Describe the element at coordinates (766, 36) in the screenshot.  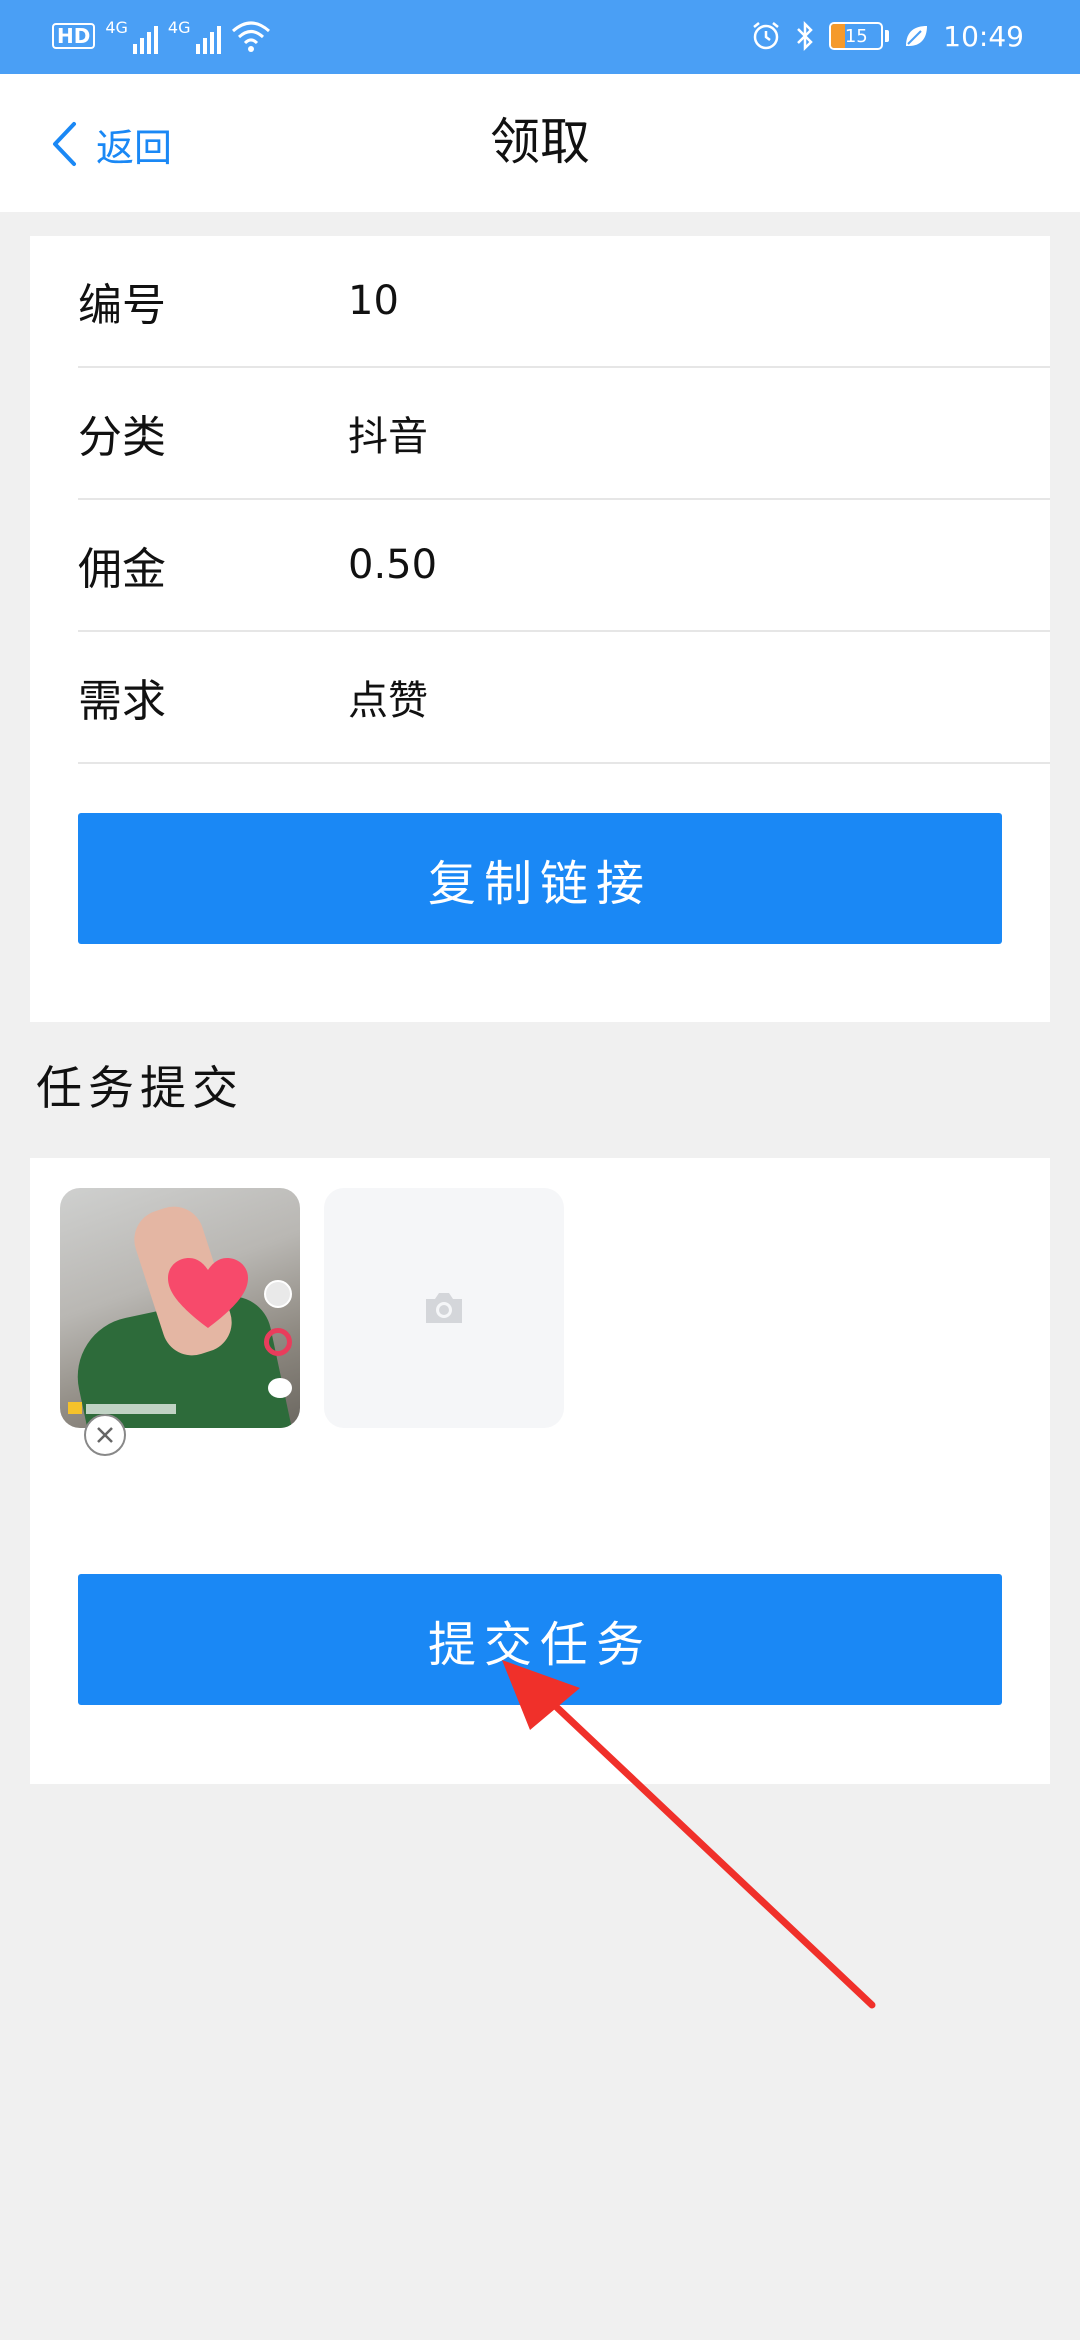
I see `alarm-icon` at that location.